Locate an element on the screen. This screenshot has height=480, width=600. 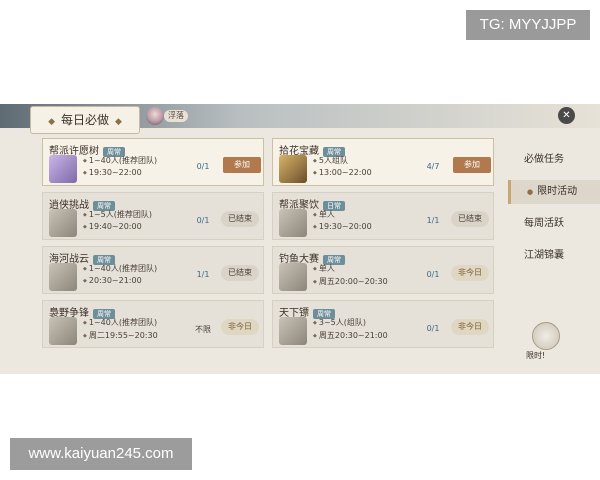
sidebar-item-limited-events: ● 限时活动 is located at coordinates (554, 192).